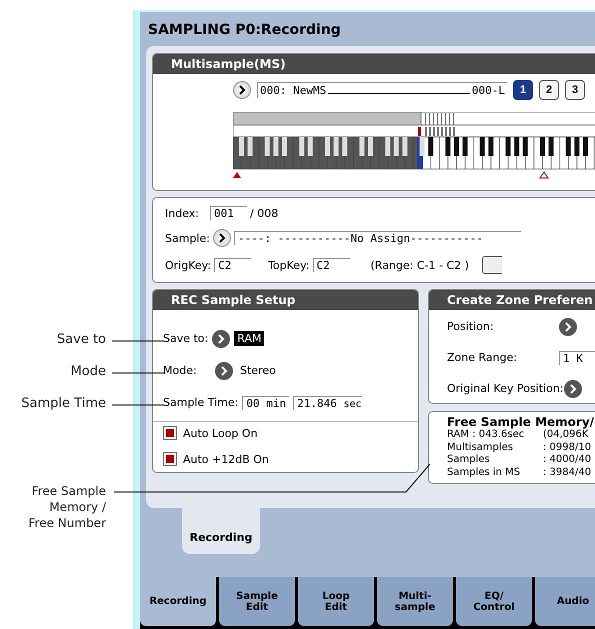 This screenshot has height=629, width=595. I want to click on memory-label: RAM : 043.6sec, so click(486, 435).